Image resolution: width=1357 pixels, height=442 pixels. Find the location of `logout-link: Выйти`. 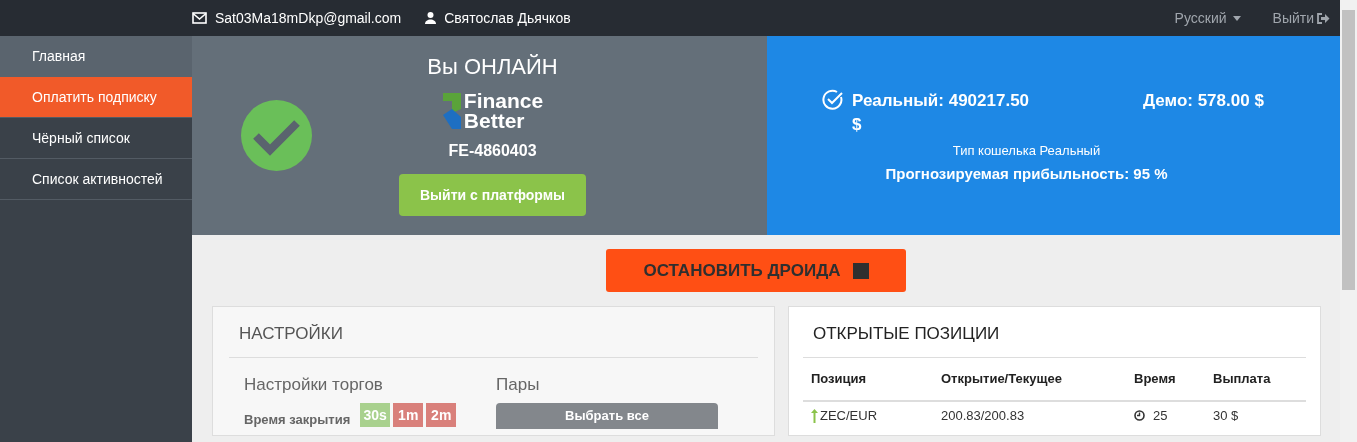

logout-link: Выйти is located at coordinates (1301, 18).